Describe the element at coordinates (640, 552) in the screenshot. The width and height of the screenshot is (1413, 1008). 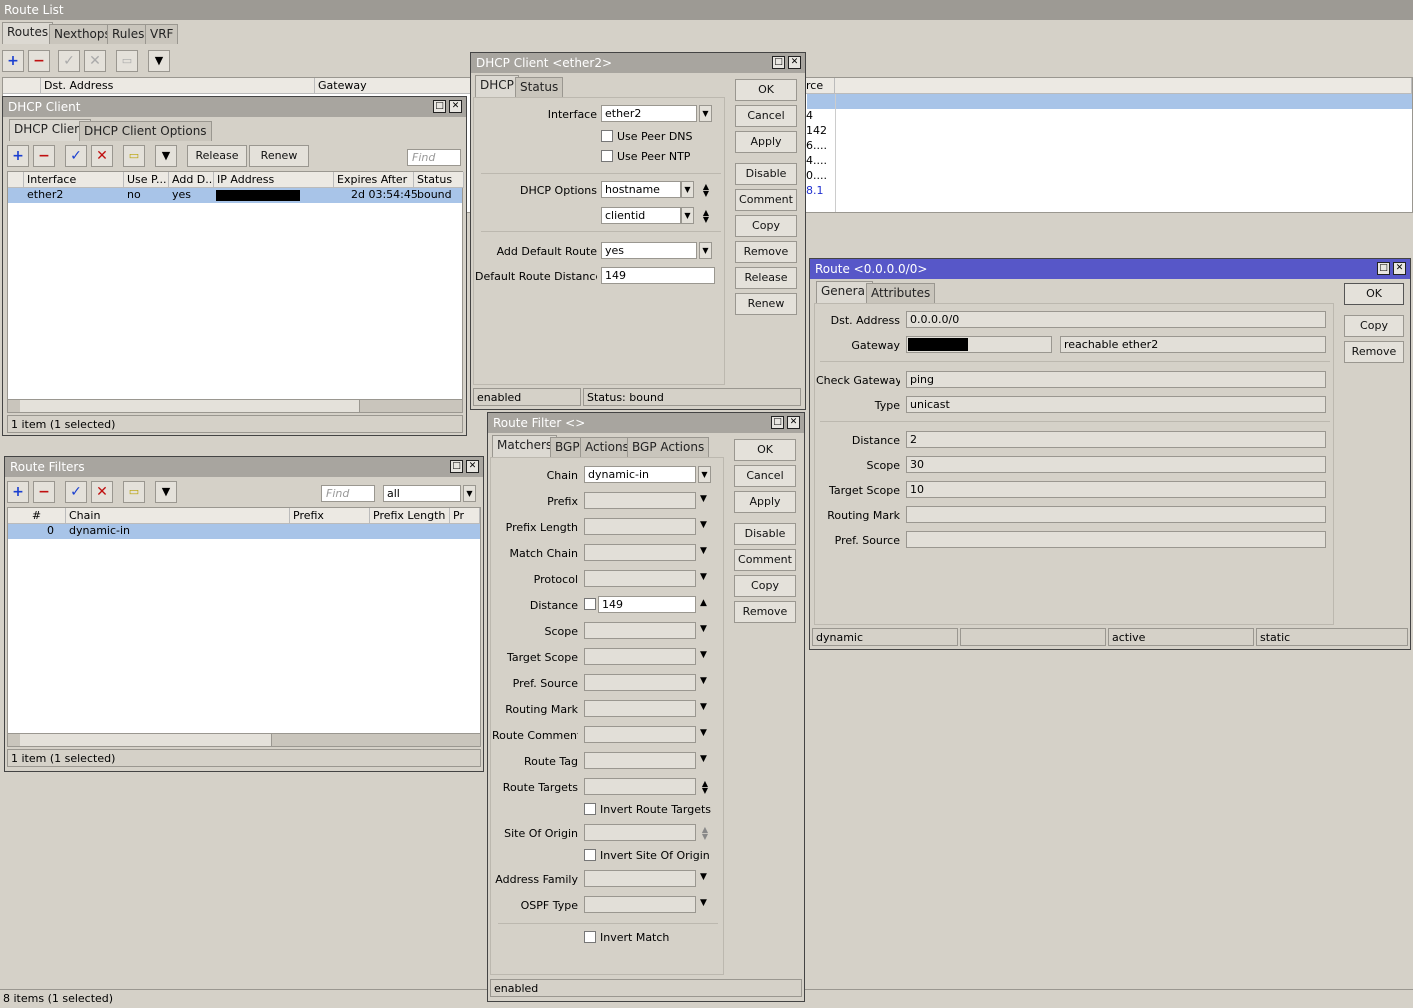
I see `match-chain-input` at that location.